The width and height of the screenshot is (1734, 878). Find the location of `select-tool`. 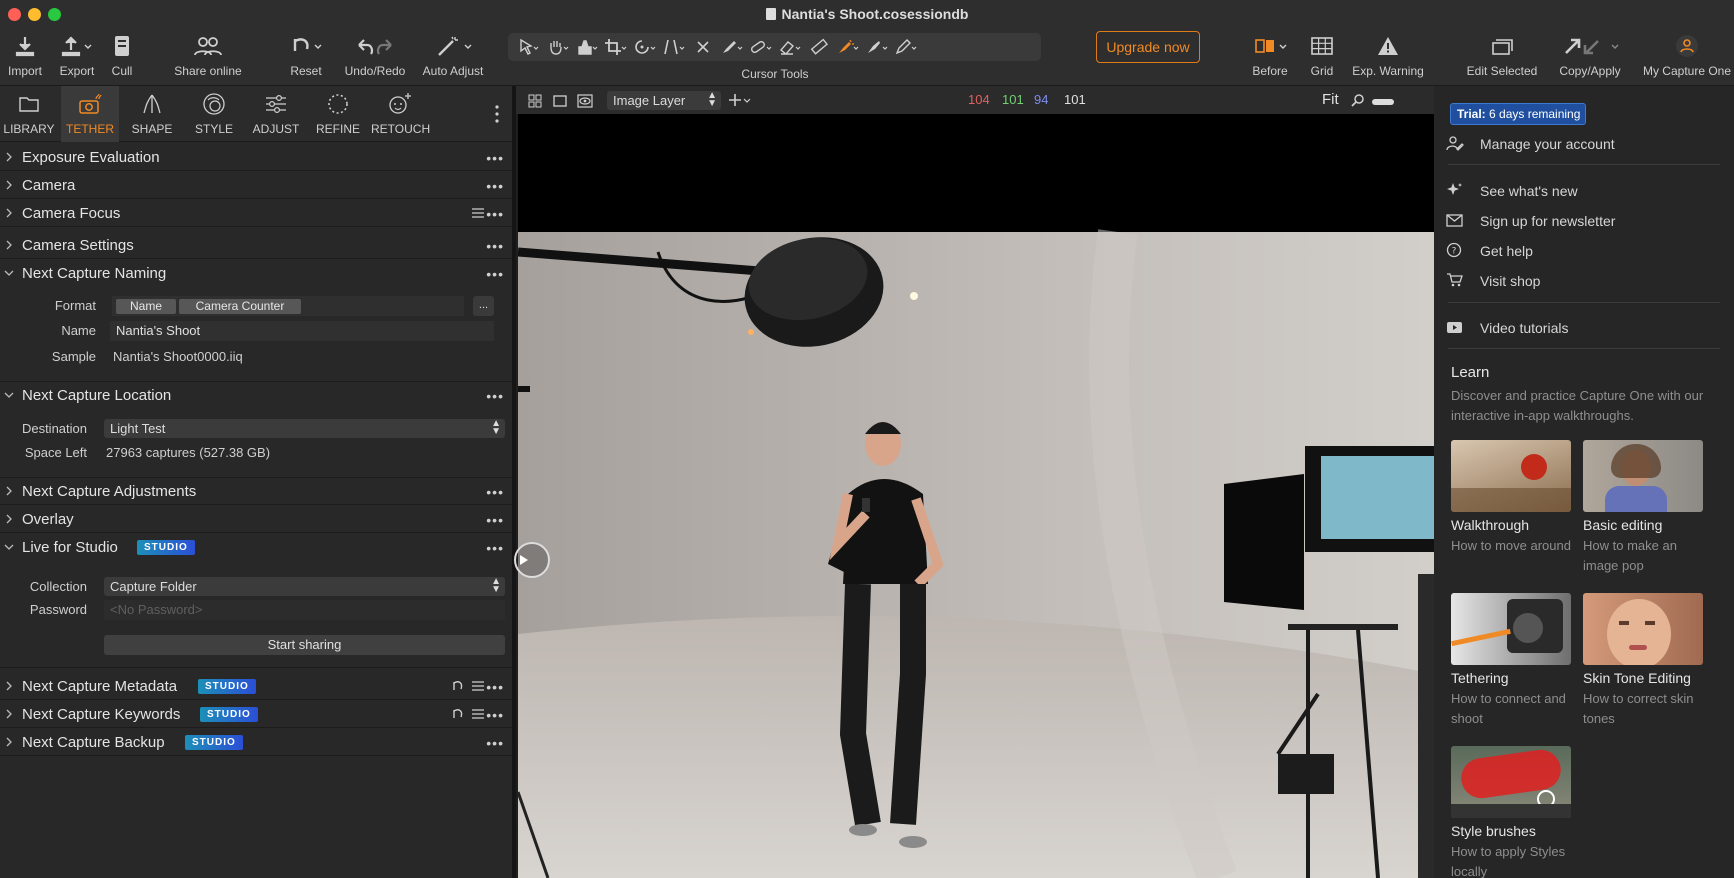

select-tool is located at coordinates (528, 47).